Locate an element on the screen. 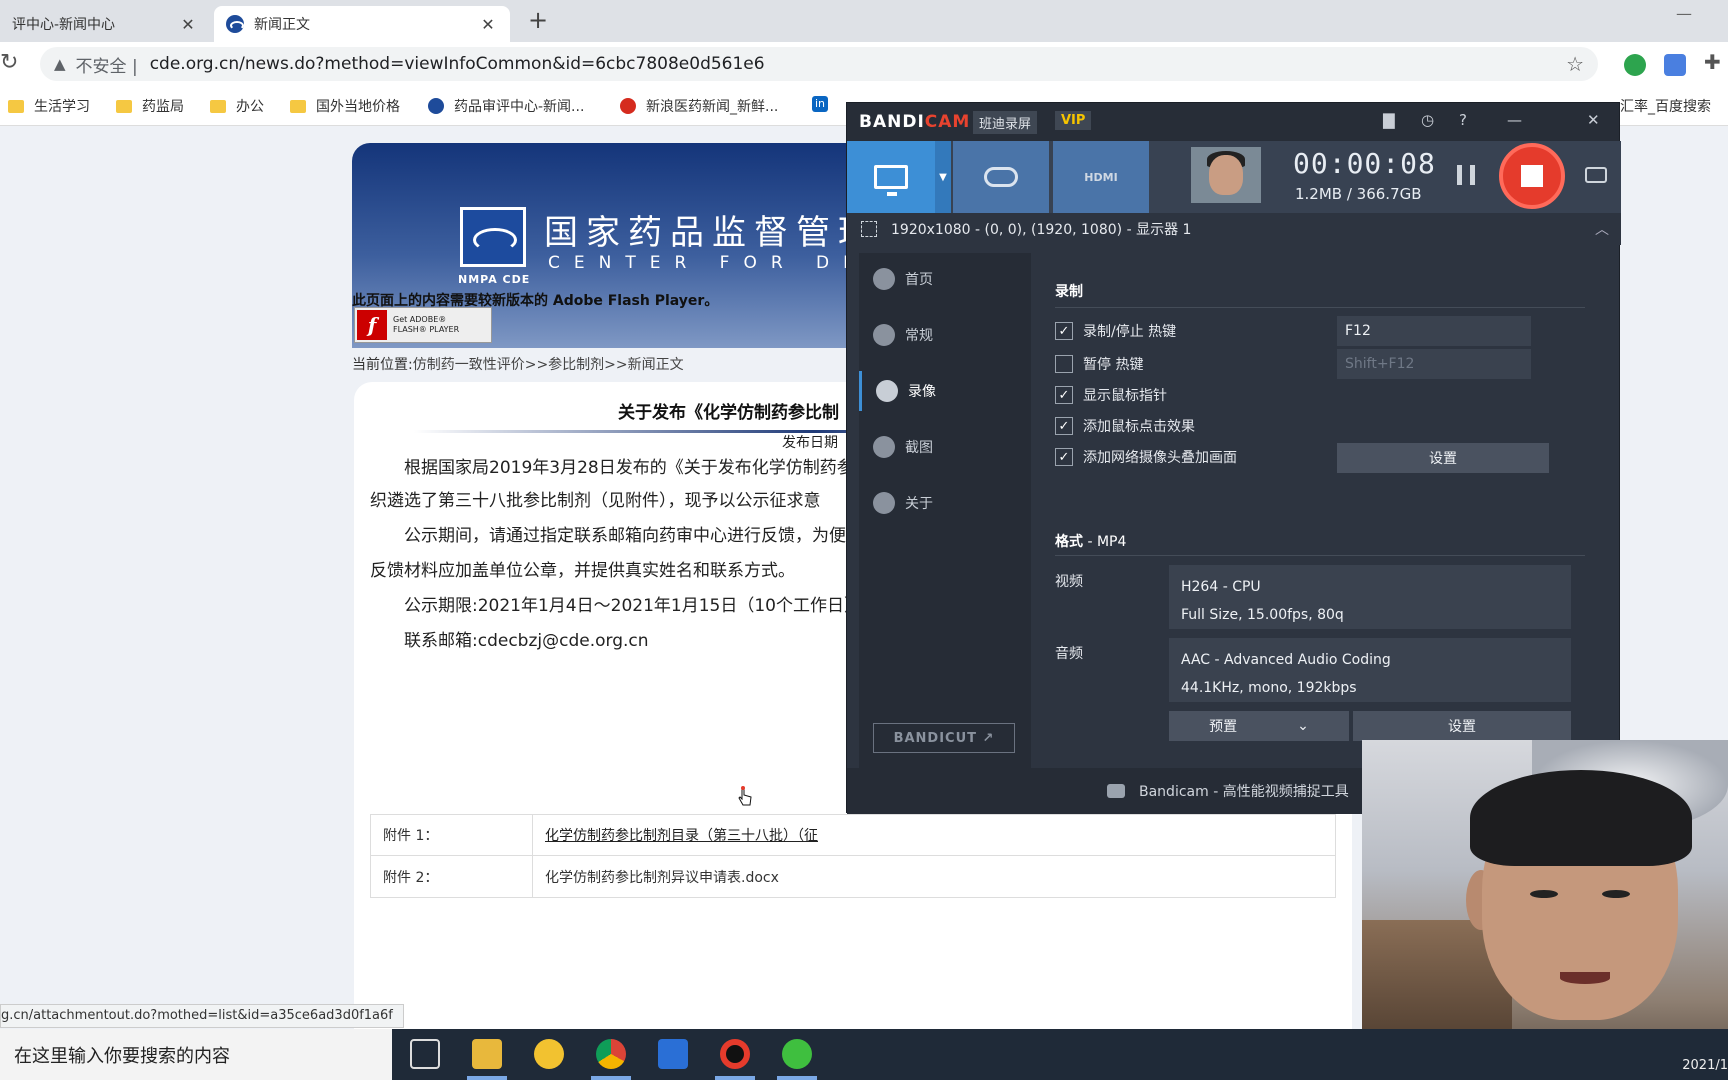 The height and width of the screenshot is (1080, 1728). bookmark-linkedin: in is located at coordinates (820, 104).